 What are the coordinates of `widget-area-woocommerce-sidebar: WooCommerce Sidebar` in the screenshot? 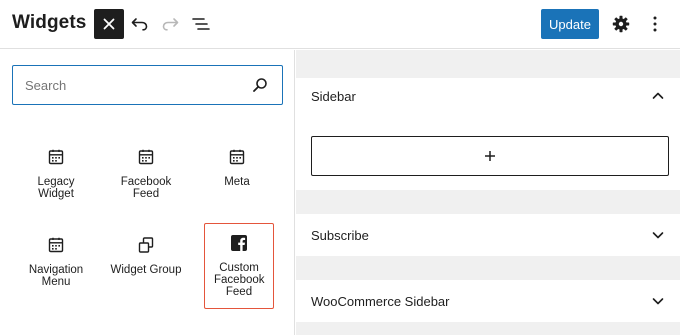 It's located at (488, 301).